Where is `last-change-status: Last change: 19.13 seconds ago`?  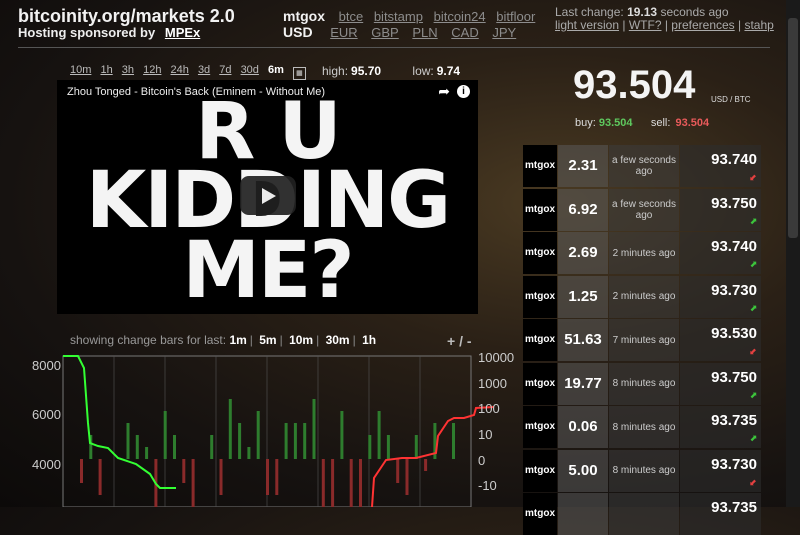 last-change-status: Last change: 19.13 seconds ago is located at coordinates (642, 12).